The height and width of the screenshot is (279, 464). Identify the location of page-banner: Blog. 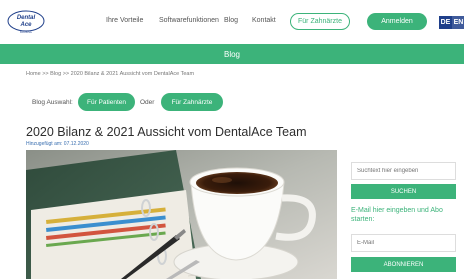
(232, 54).